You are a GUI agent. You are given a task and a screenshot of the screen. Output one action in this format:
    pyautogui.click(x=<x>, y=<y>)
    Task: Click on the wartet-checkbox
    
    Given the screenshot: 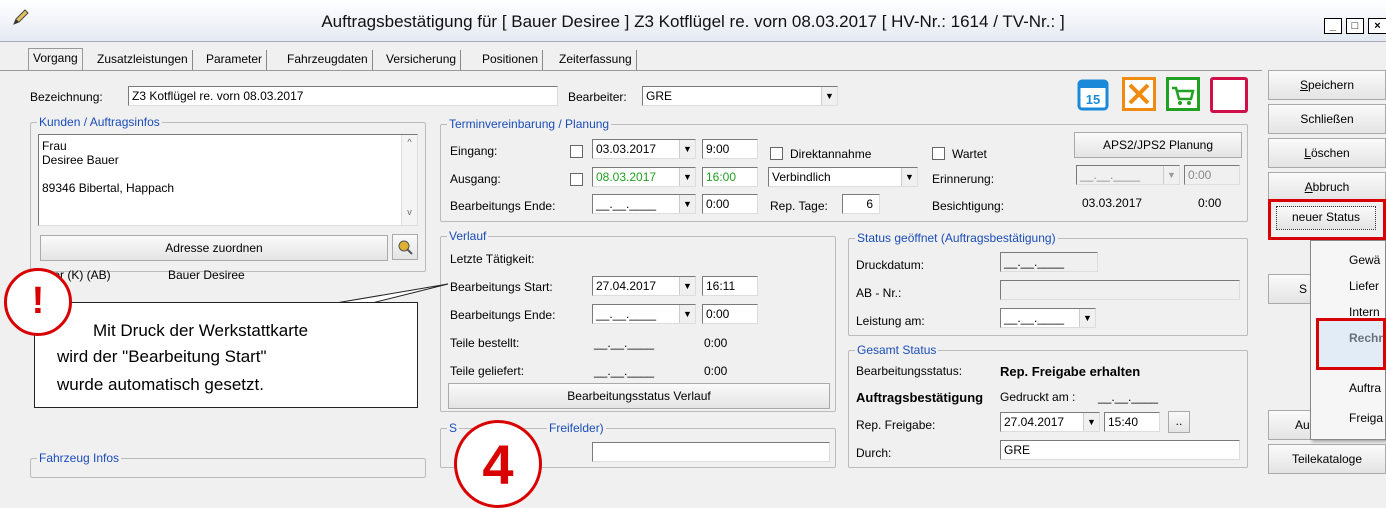 What is the action you would take?
    pyautogui.click(x=938, y=153)
    